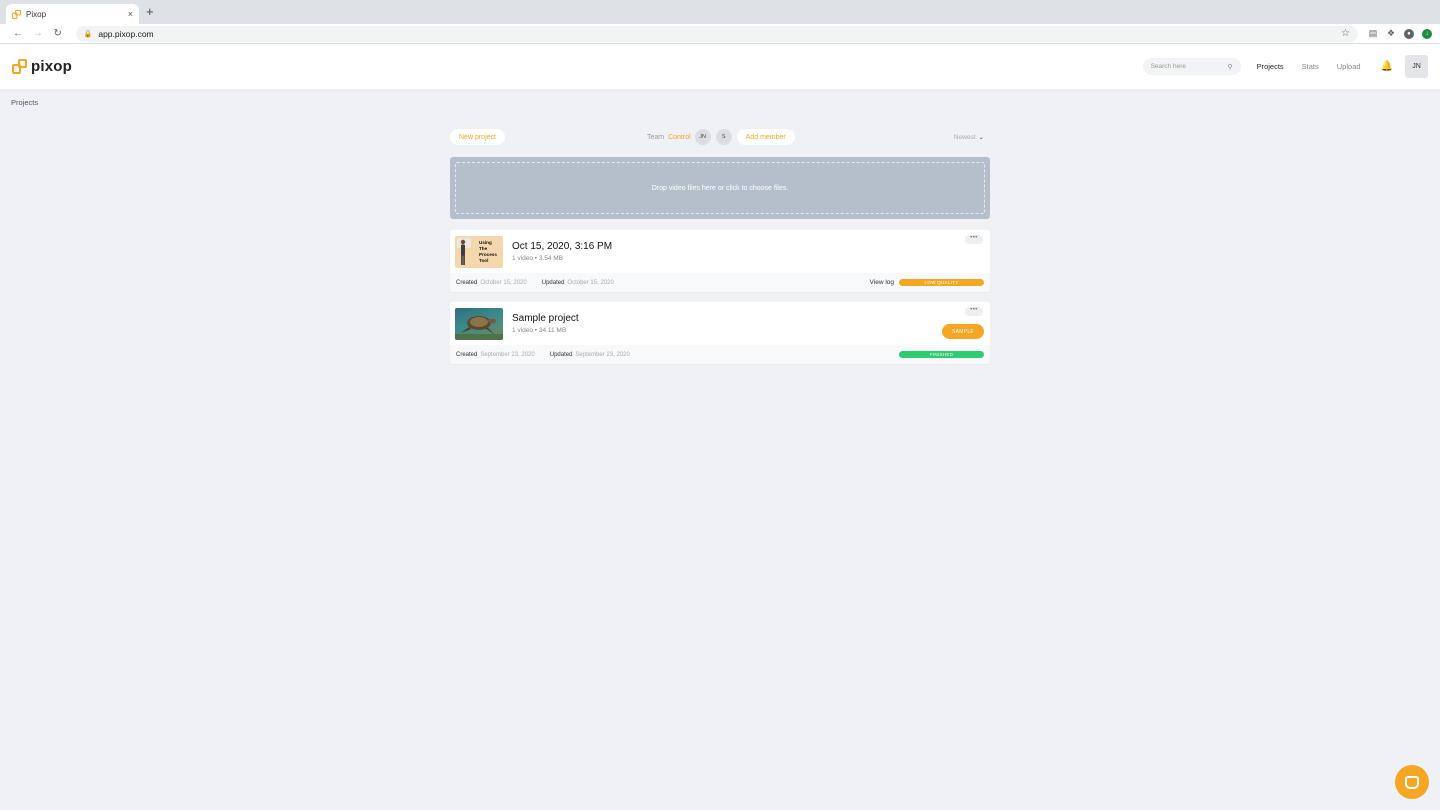 The width and height of the screenshot is (1440, 810). I want to click on project-thumbnail, so click(479, 323).